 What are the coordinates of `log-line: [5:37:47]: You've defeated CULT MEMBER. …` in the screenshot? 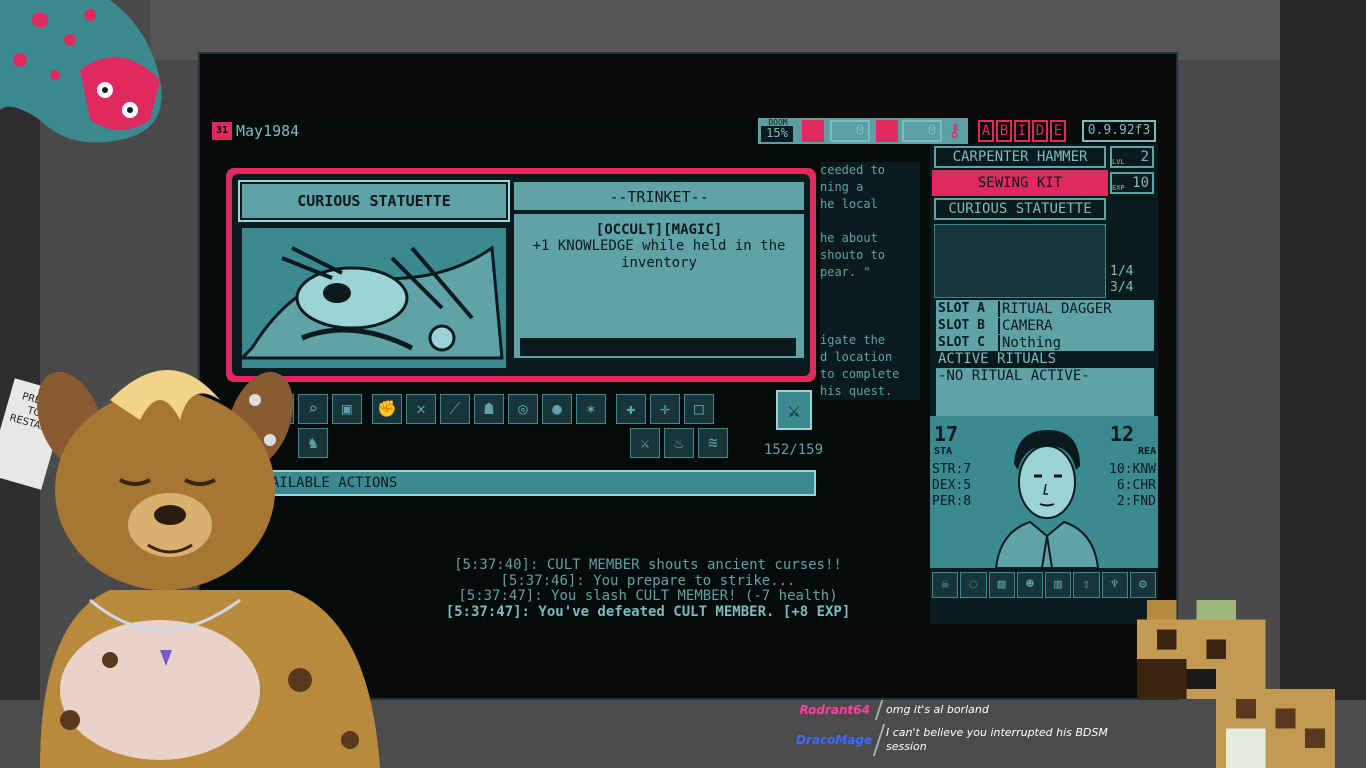 It's located at (648, 611).